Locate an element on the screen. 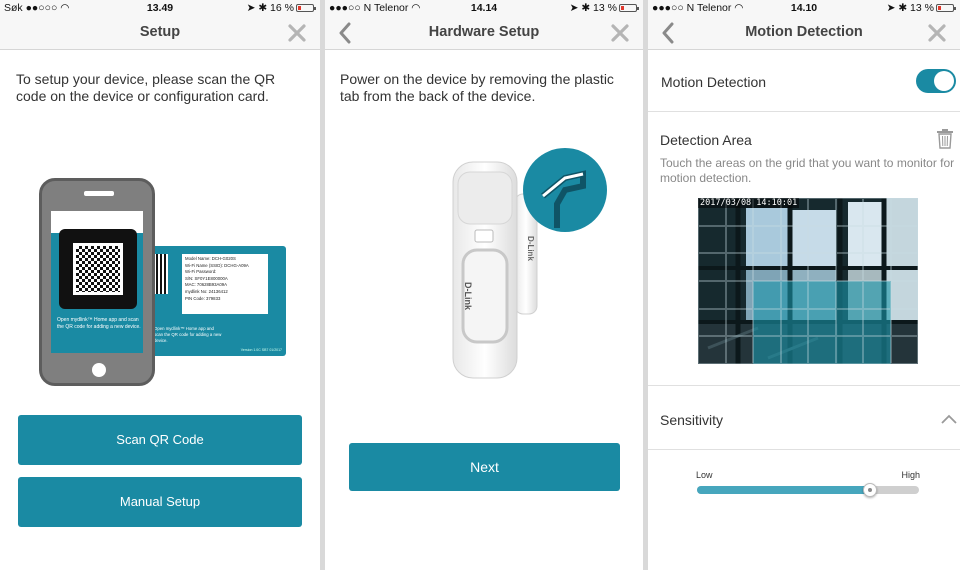 The width and height of the screenshot is (960, 570). card-wifi-password: Wi-Fi Password: is located at coordinates (201, 272).